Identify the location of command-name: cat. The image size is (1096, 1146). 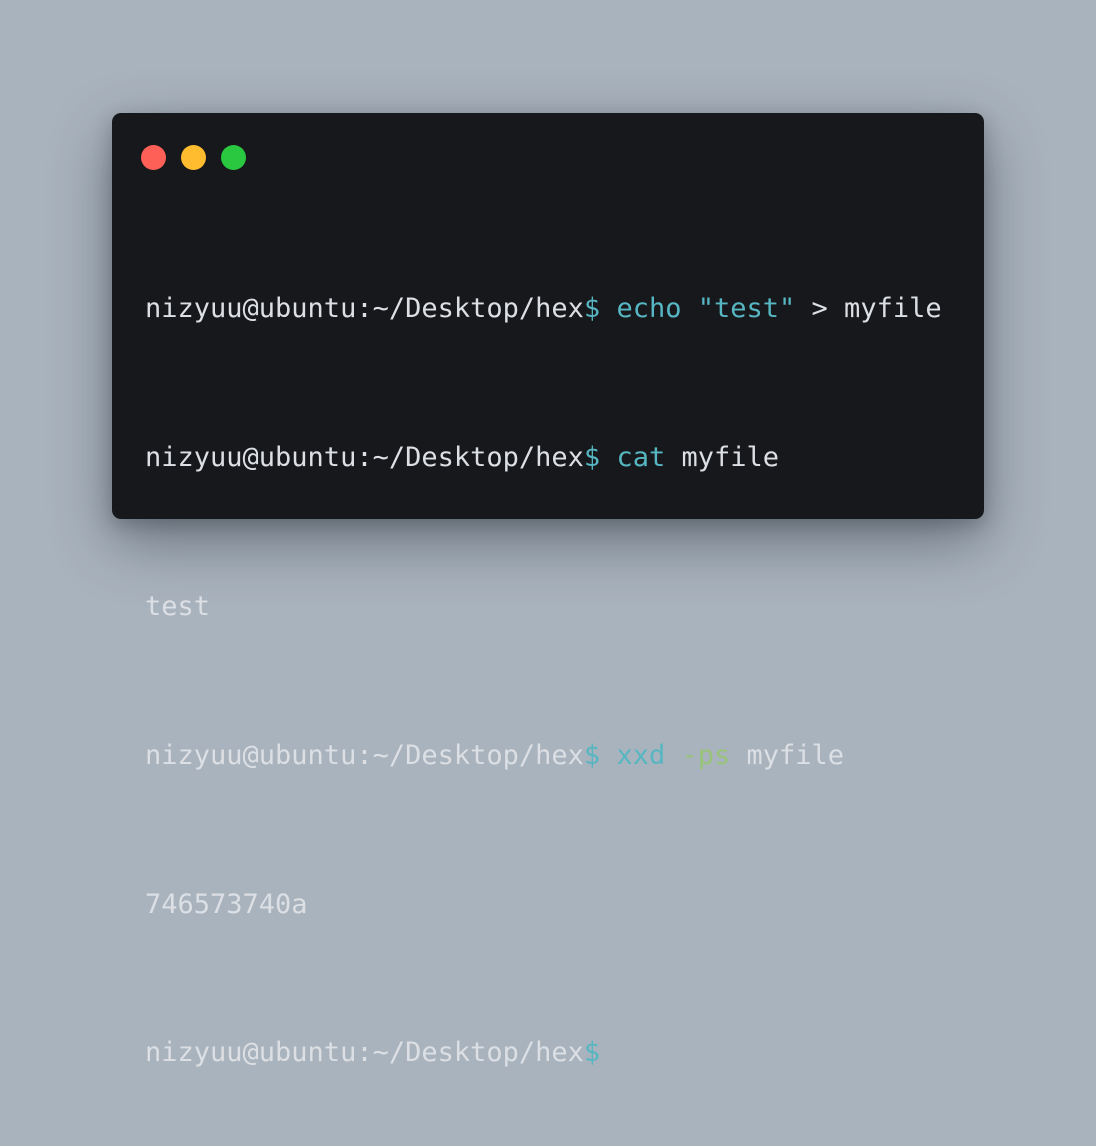
(641, 458).